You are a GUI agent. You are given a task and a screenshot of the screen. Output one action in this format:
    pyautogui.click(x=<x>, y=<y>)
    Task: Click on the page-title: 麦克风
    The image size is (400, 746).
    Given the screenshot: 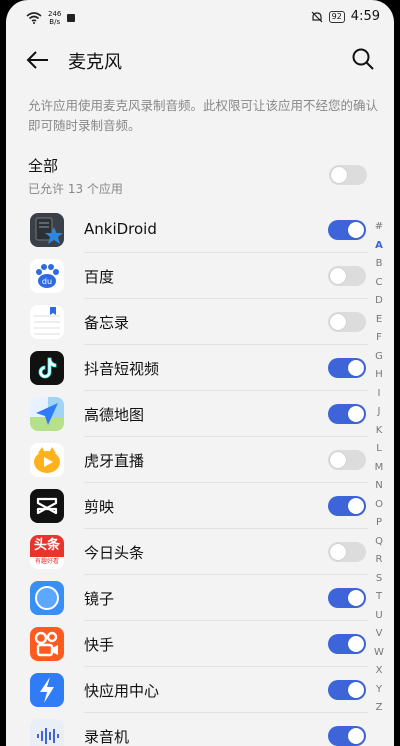 What is the action you would take?
    pyautogui.click(x=95, y=62)
    